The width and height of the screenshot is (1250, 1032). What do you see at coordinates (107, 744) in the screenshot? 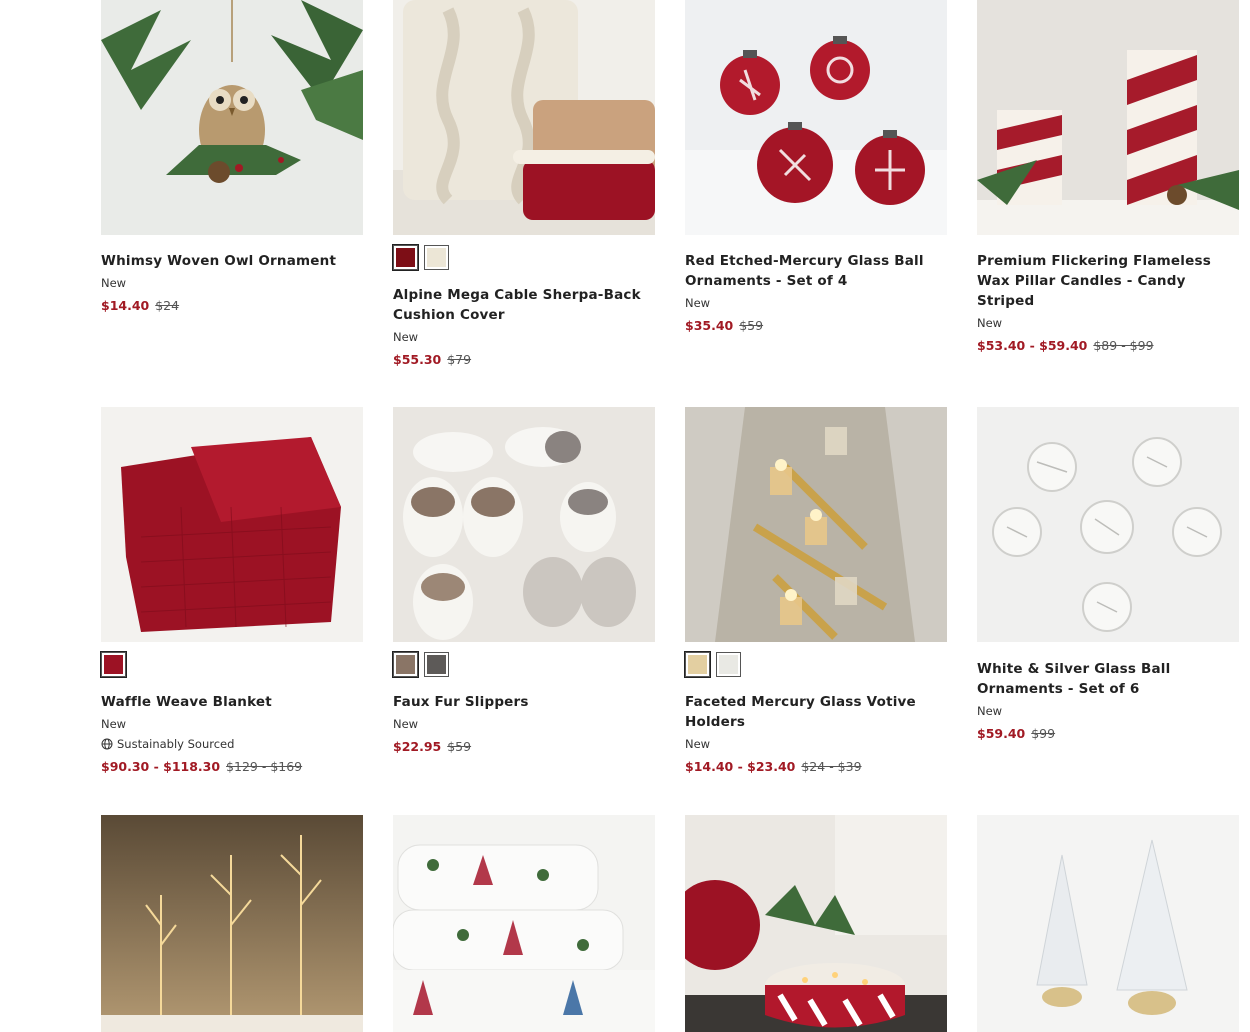
I see `globe-icon` at bounding box center [107, 744].